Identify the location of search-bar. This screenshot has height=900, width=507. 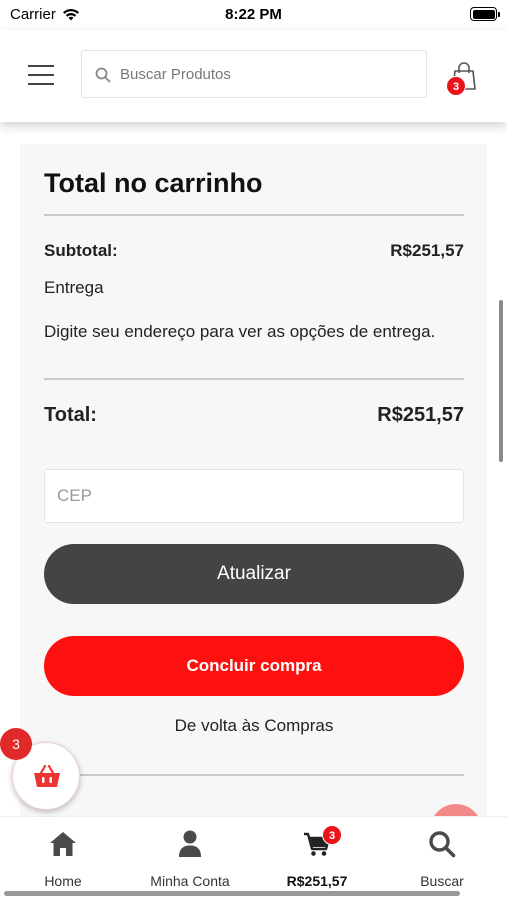
(254, 74).